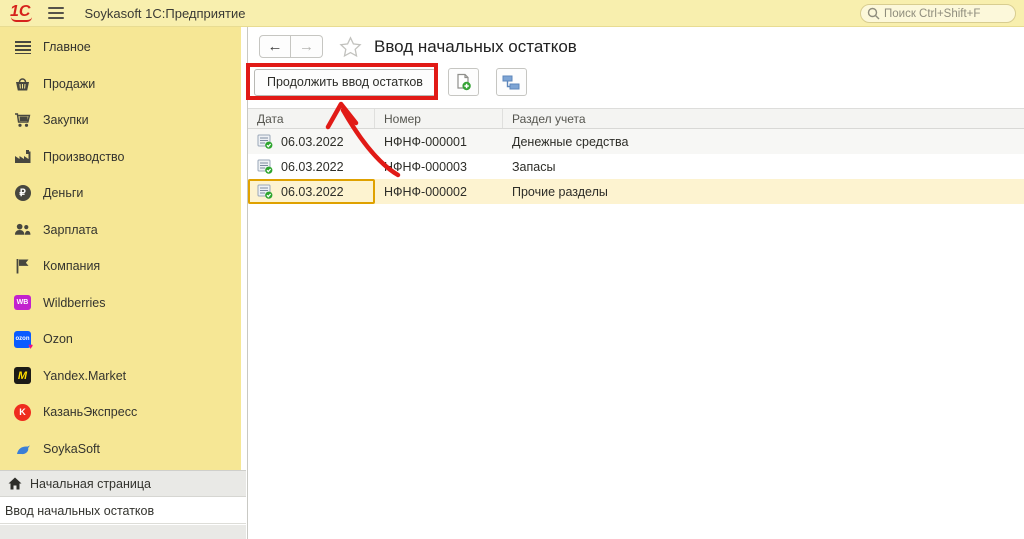 The height and width of the screenshot is (539, 1024). What do you see at coordinates (425, 166) in the screenshot?
I see `cell-number: НФНФ-000003` at bounding box center [425, 166].